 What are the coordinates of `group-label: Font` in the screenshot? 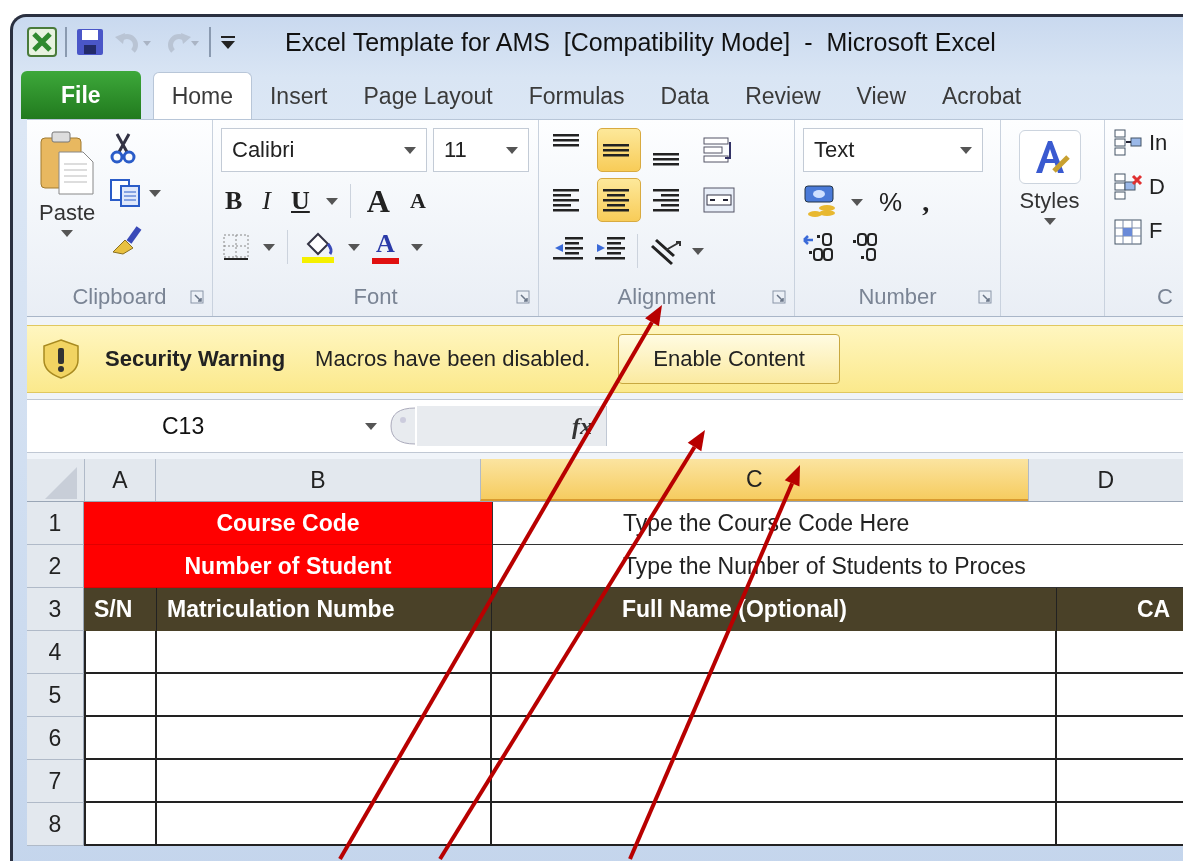 It's located at (375, 297).